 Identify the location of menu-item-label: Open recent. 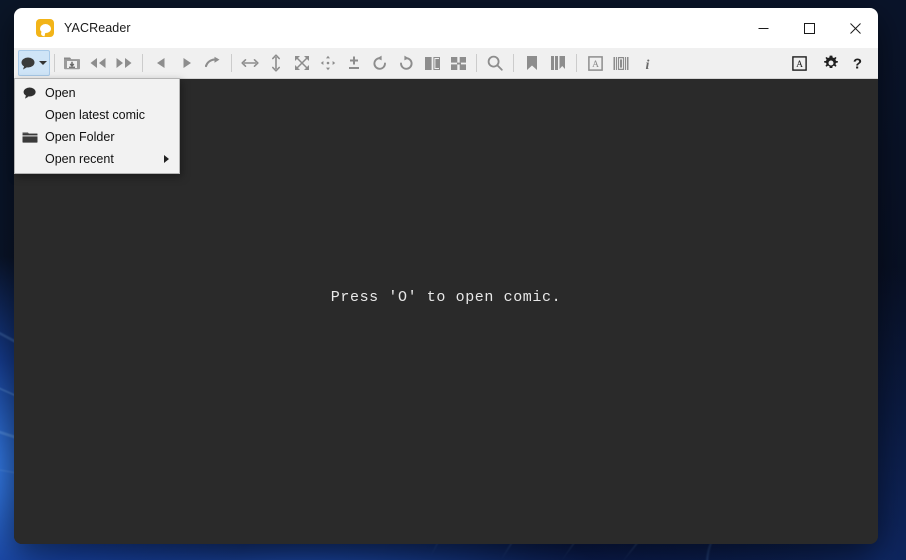
(79, 159).